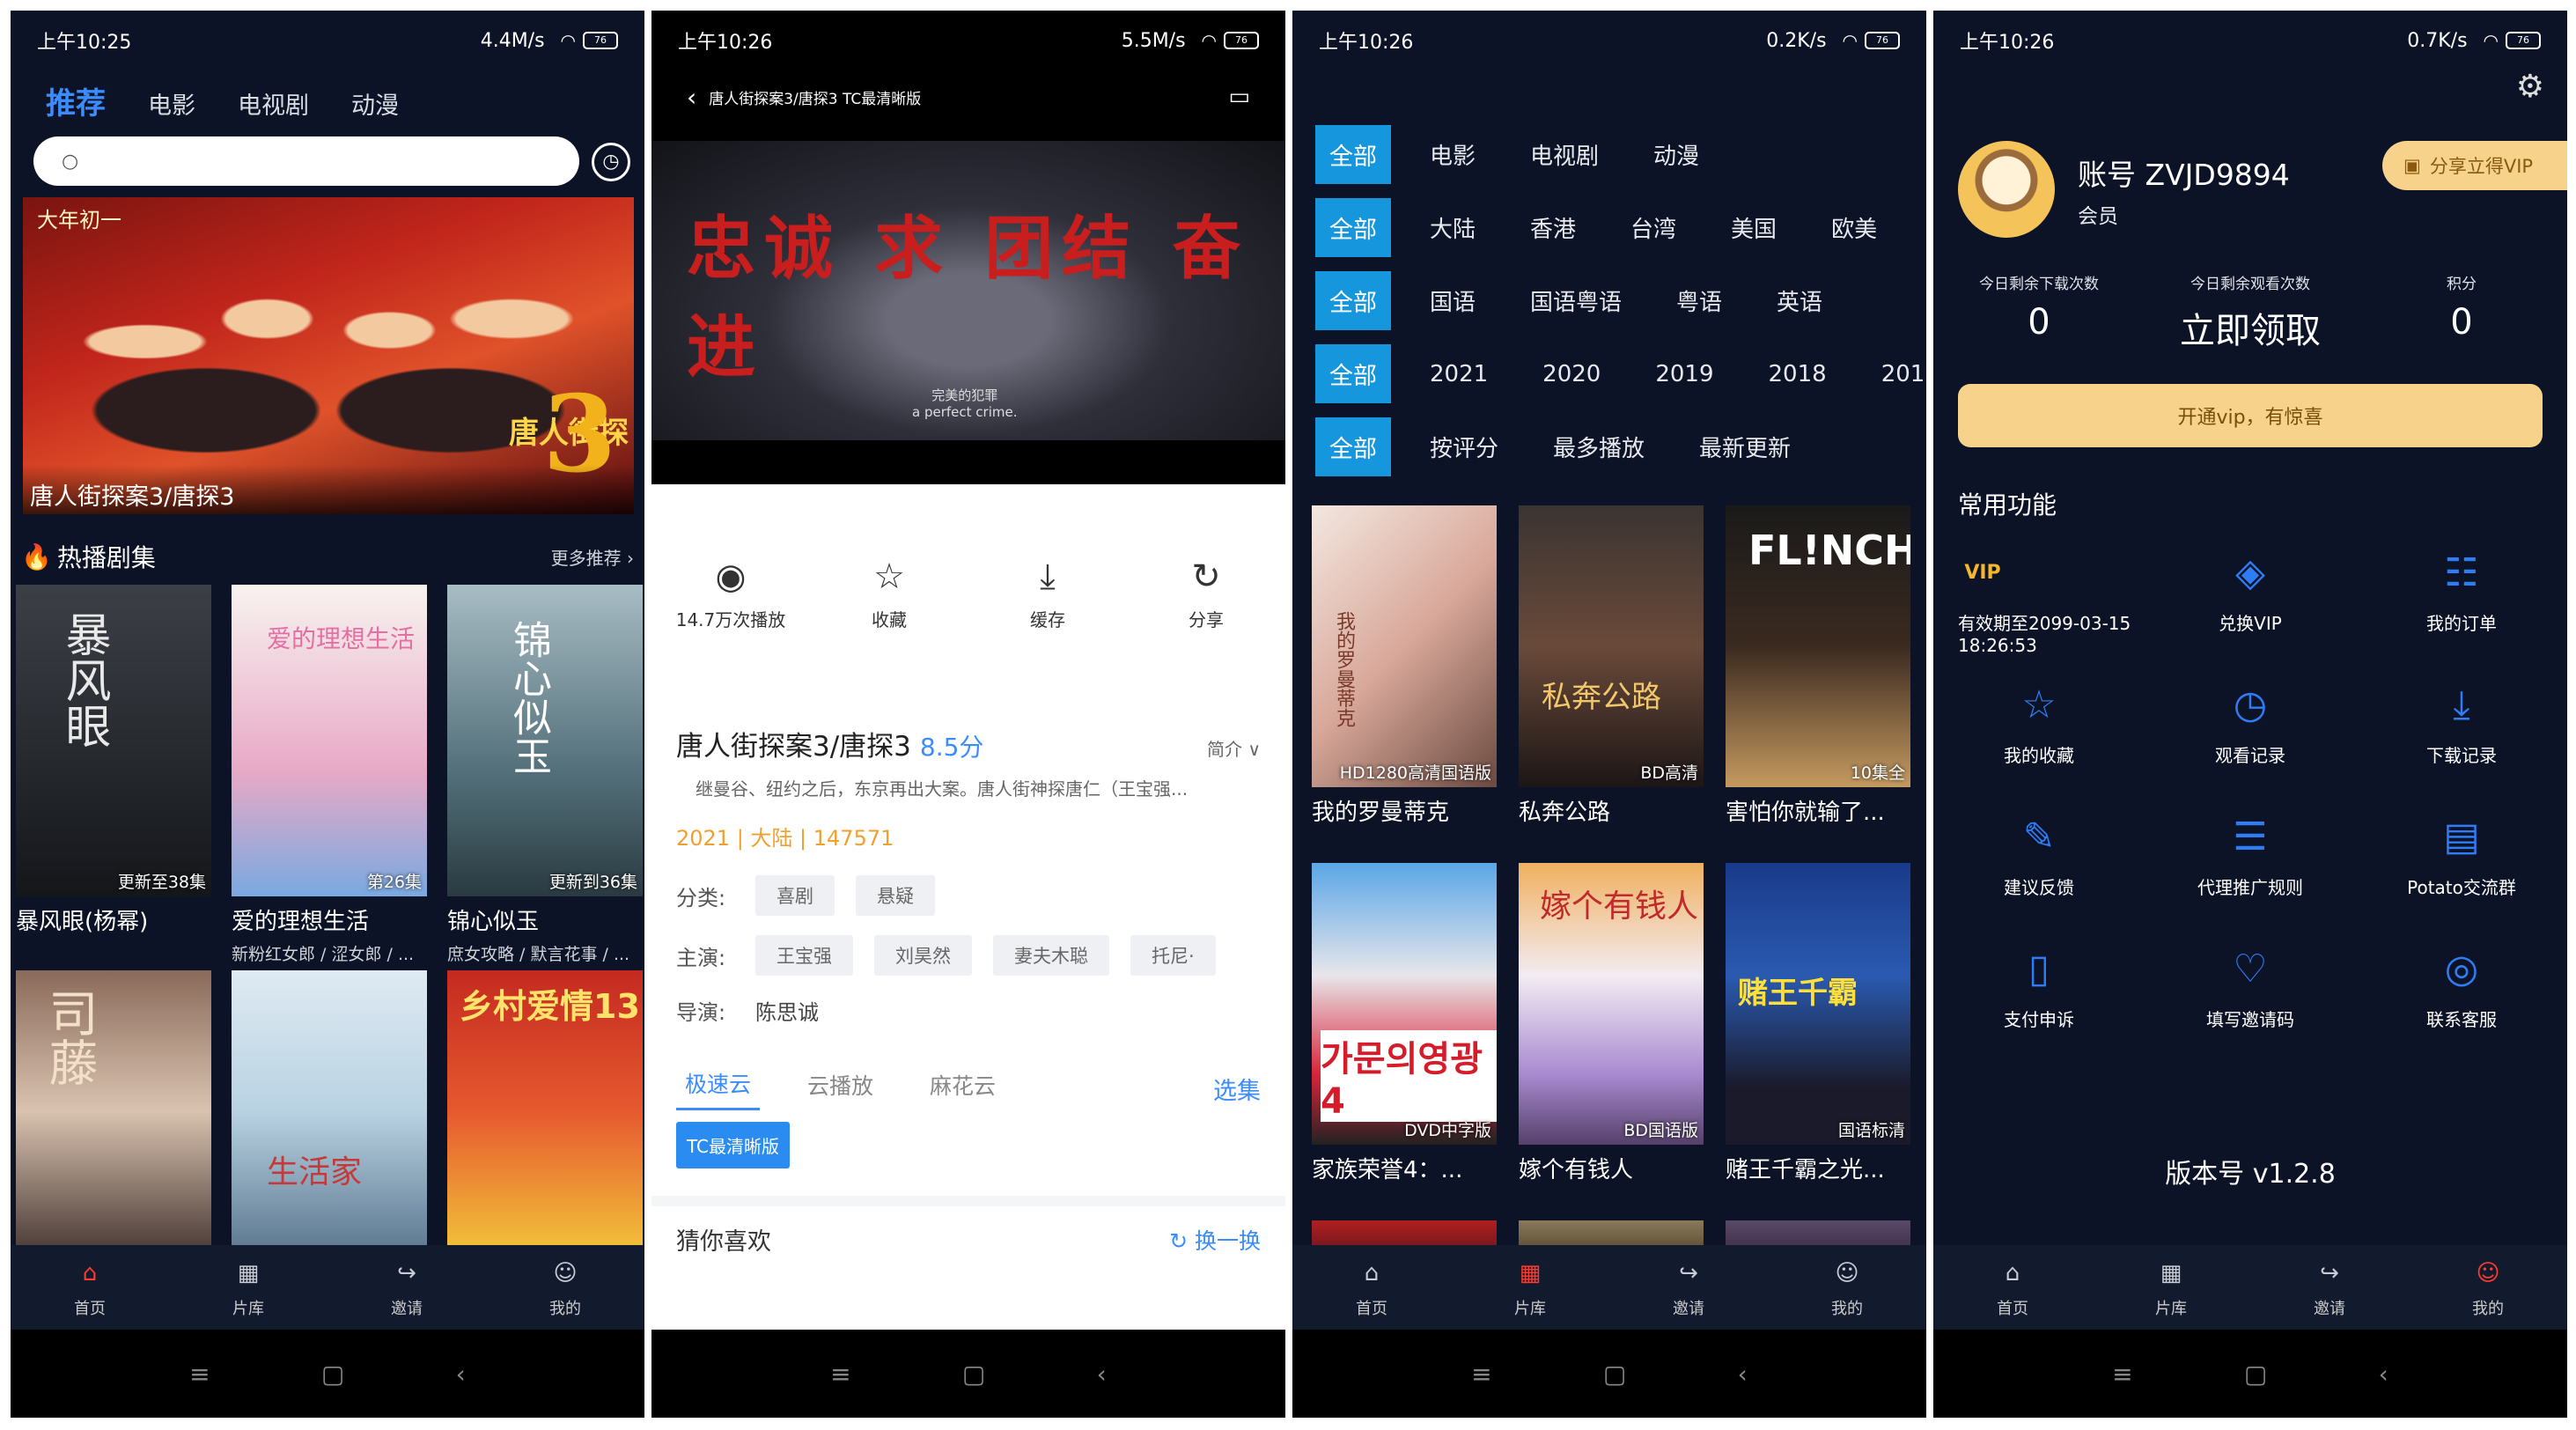 The width and height of the screenshot is (2576, 1430). Describe the element at coordinates (1612, 1023) in the screenshot. I see `poster-card: 嫁个有钱人 BD国语版 嫁个有钱人` at that location.